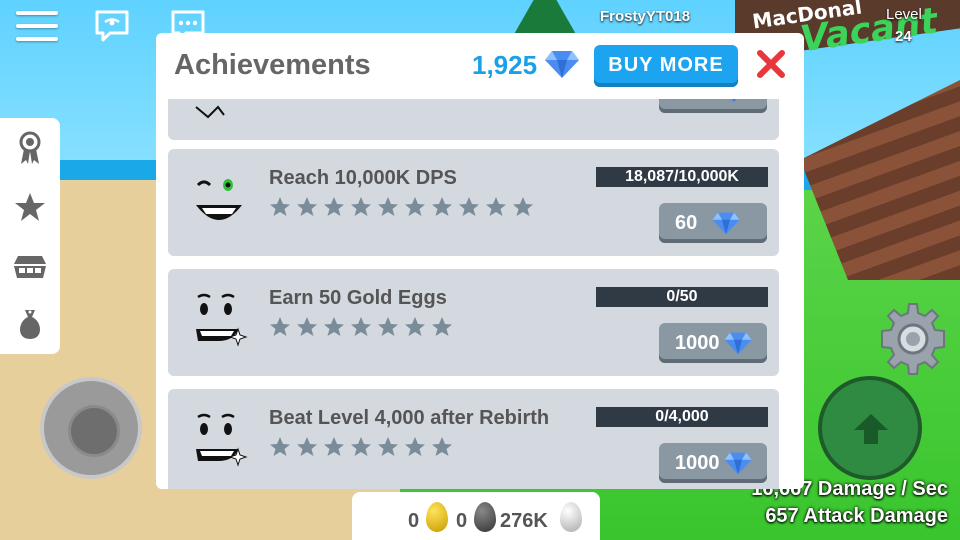  Describe the element at coordinates (30, 236) in the screenshot. I see `left-sidebar` at that location.